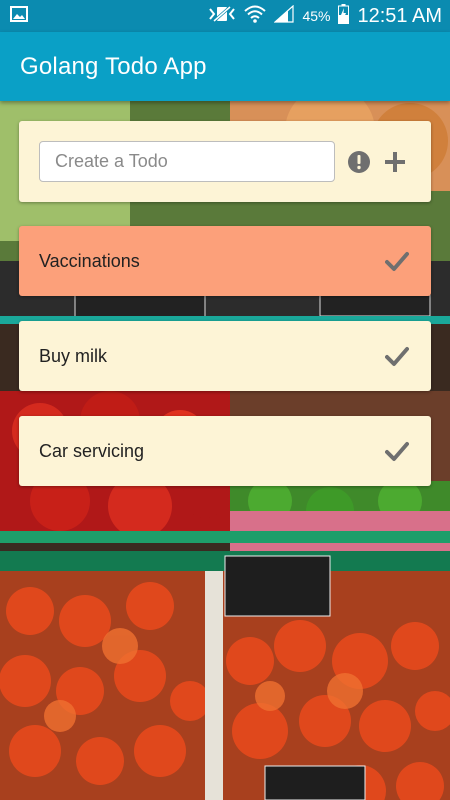 The image size is (450, 800). Describe the element at coordinates (113, 66) in the screenshot. I see `app-title: Golang Todo App` at that location.